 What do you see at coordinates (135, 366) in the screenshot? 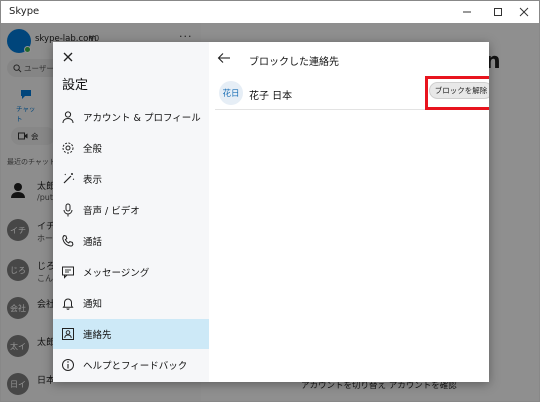
I see `nav-label: ヘルプとフィードバック` at bounding box center [135, 366].